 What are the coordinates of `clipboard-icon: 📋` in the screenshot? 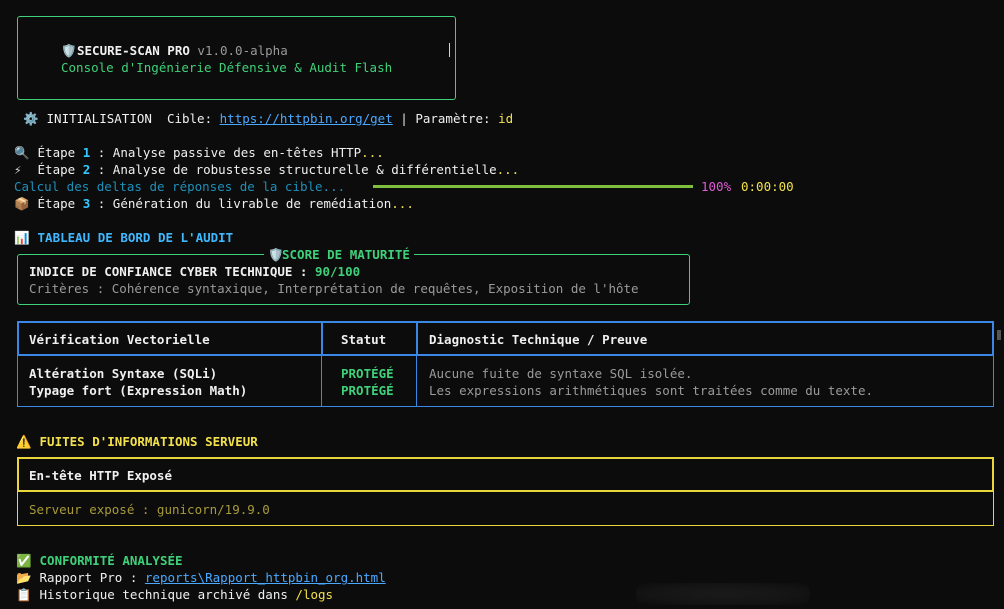 It's located at (24, 594).